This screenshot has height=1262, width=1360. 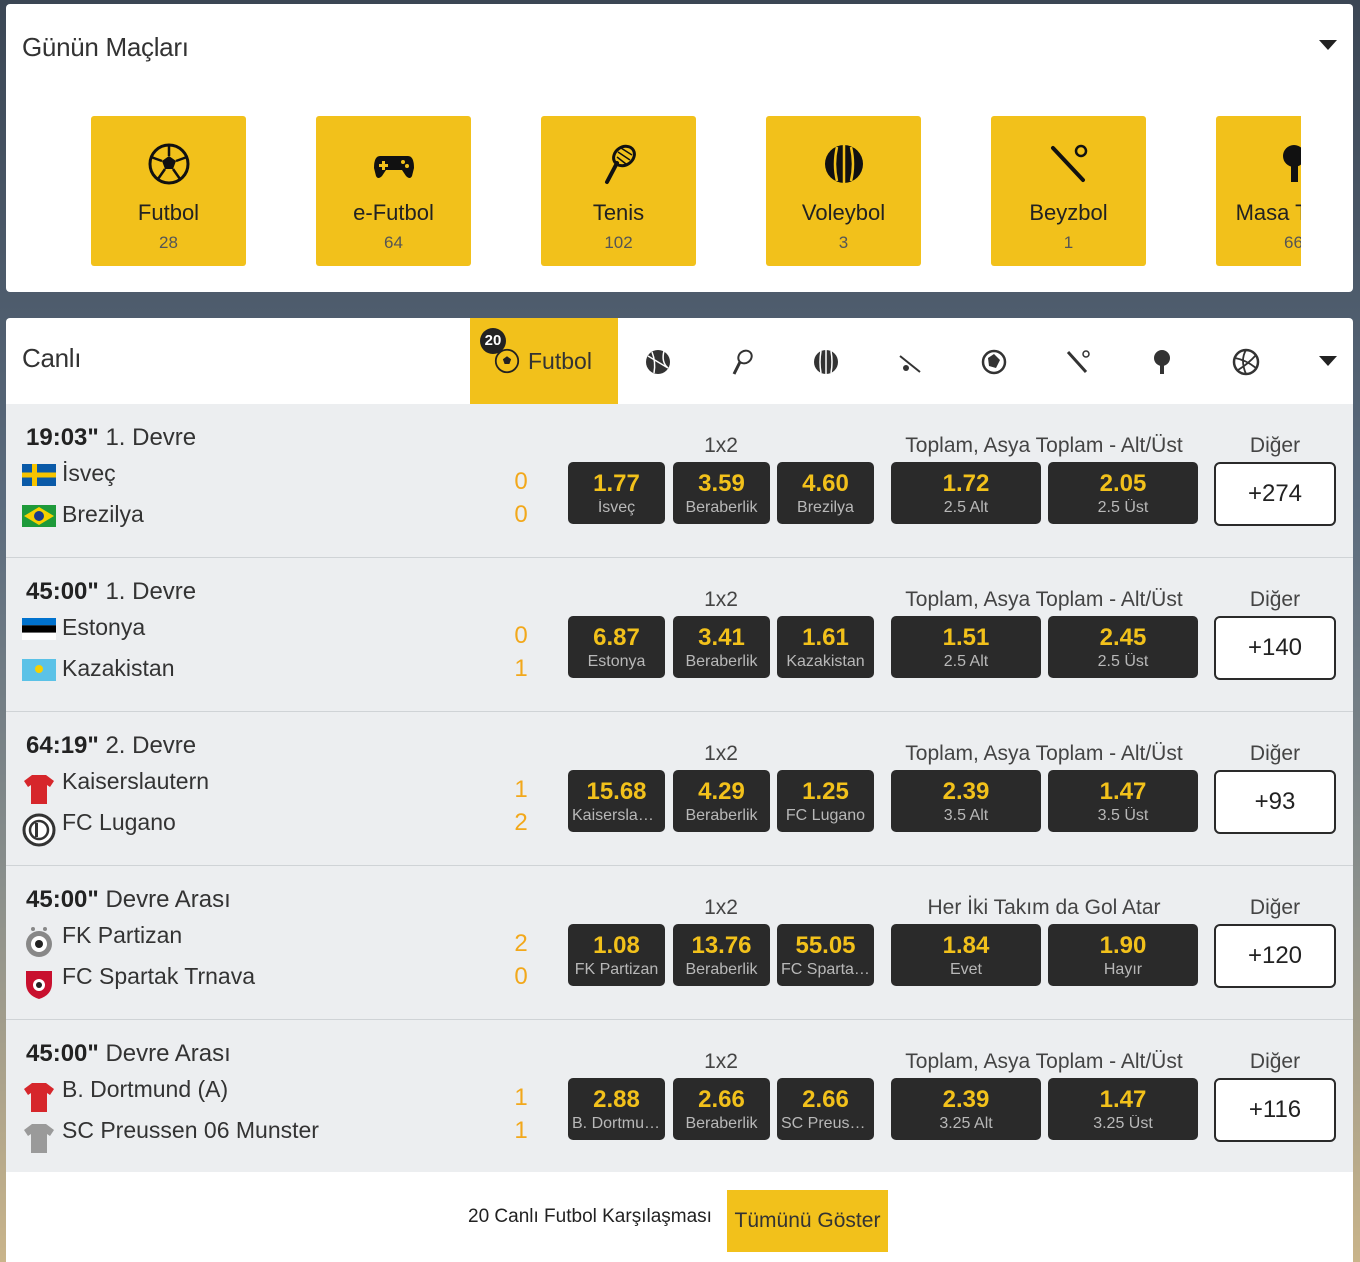 What do you see at coordinates (742, 362) in the screenshot?
I see `tab-tennis` at bounding box center [742, 362].